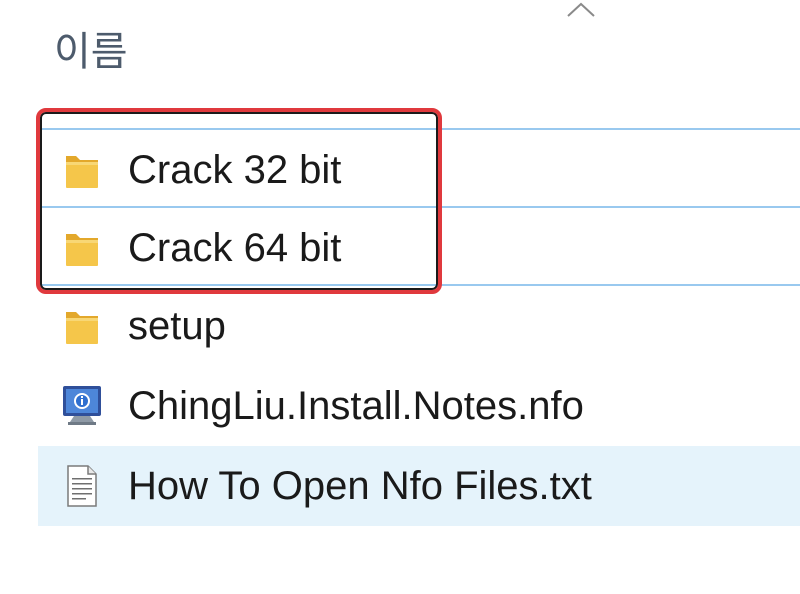 This screenshot has height=594, width=800. Describe the element at coordinates (91, 52) in the screenshot. I see `column-header-name: 이름` at that location.